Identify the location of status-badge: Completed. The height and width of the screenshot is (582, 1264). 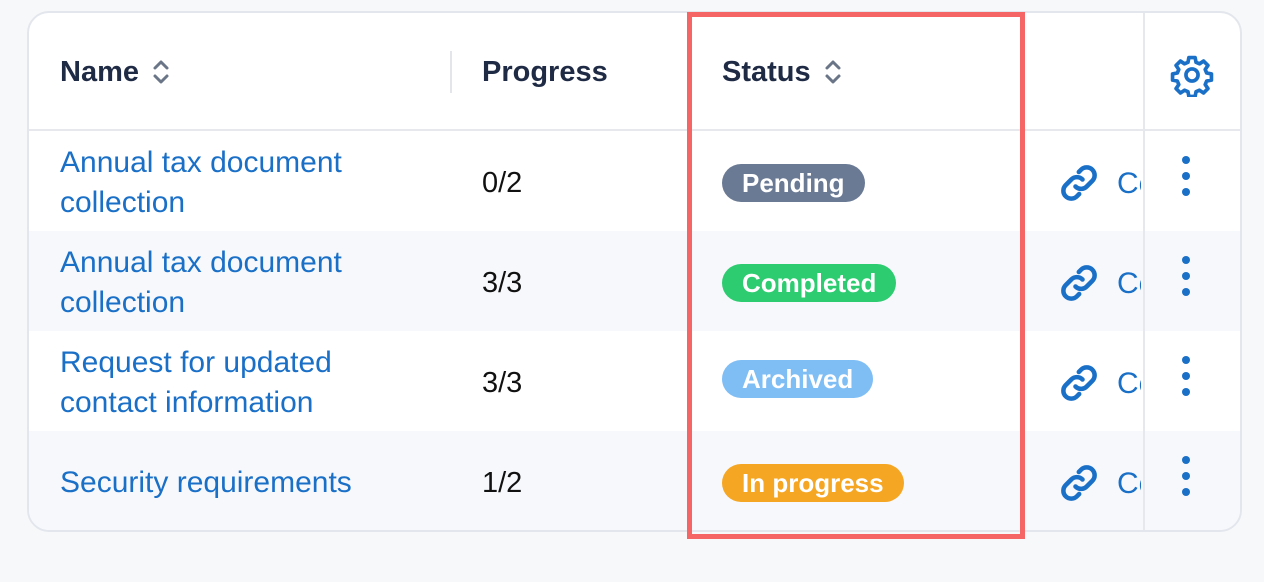
(809, 283).